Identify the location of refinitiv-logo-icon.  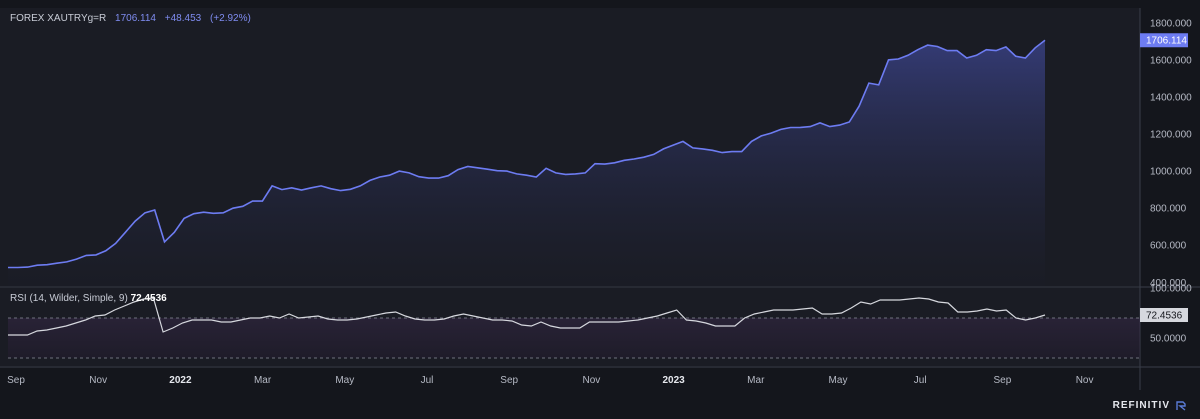
(1181, 405).